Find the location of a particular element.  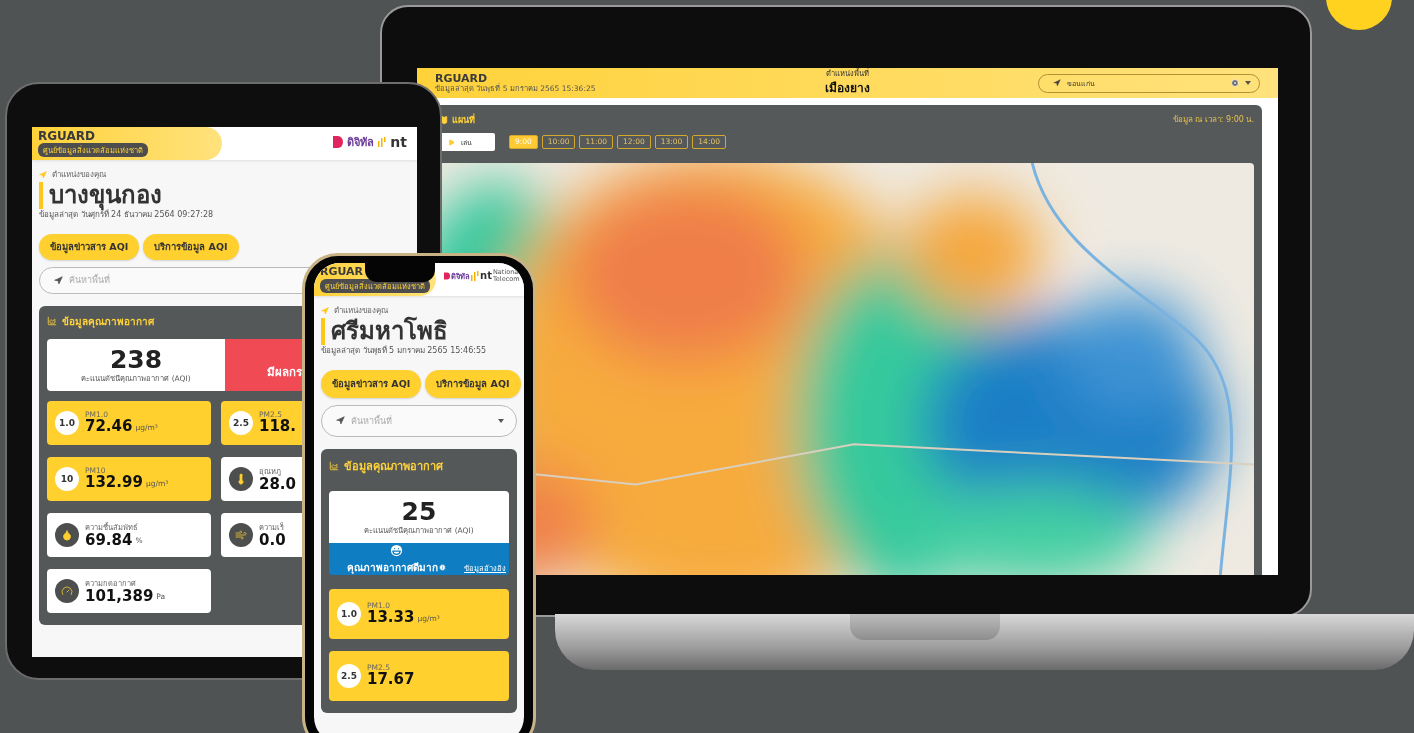

tile-value: 118. is located at coordinates (277, 427).